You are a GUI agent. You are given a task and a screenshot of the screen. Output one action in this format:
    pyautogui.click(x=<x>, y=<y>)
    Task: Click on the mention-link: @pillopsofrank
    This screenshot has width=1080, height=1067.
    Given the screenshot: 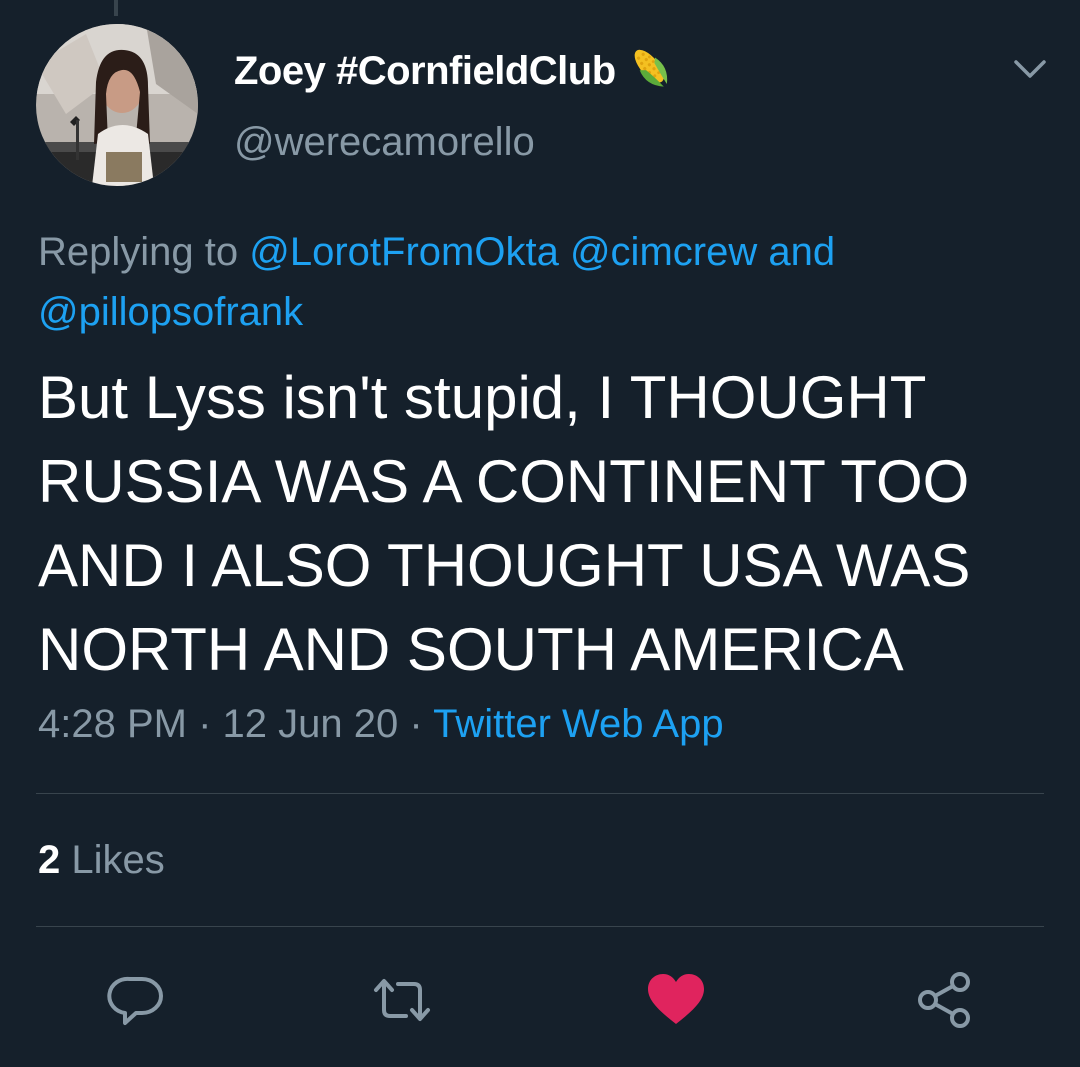 What is the action you would take?
    pyautogui.click(x=170, y=312)
    